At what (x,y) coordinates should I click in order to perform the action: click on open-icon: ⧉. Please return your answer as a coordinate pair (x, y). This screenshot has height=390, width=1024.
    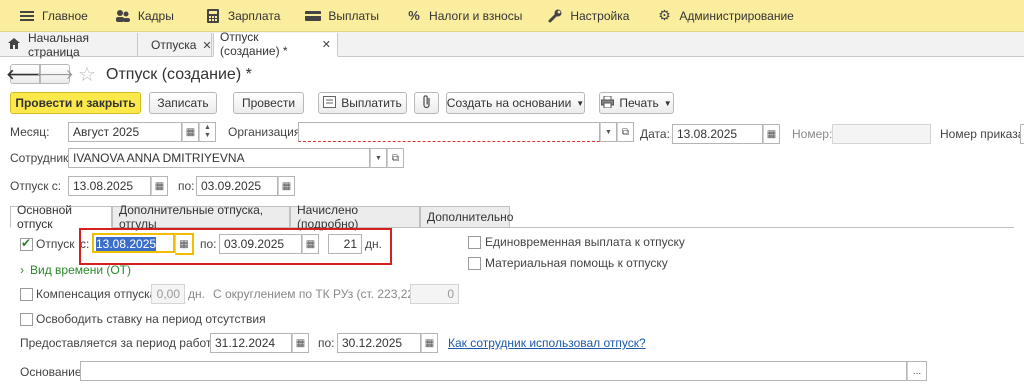
    Looking at the image, I should click on (395, 158).